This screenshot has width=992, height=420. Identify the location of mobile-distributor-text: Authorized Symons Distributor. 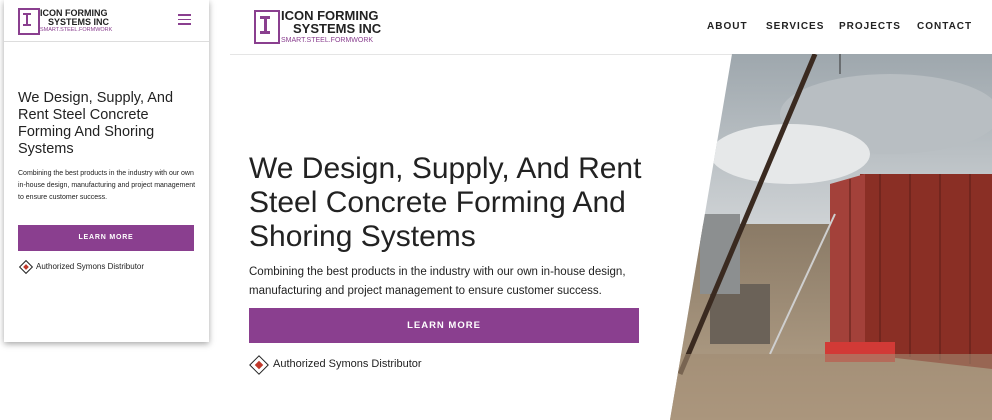
(90, 266).